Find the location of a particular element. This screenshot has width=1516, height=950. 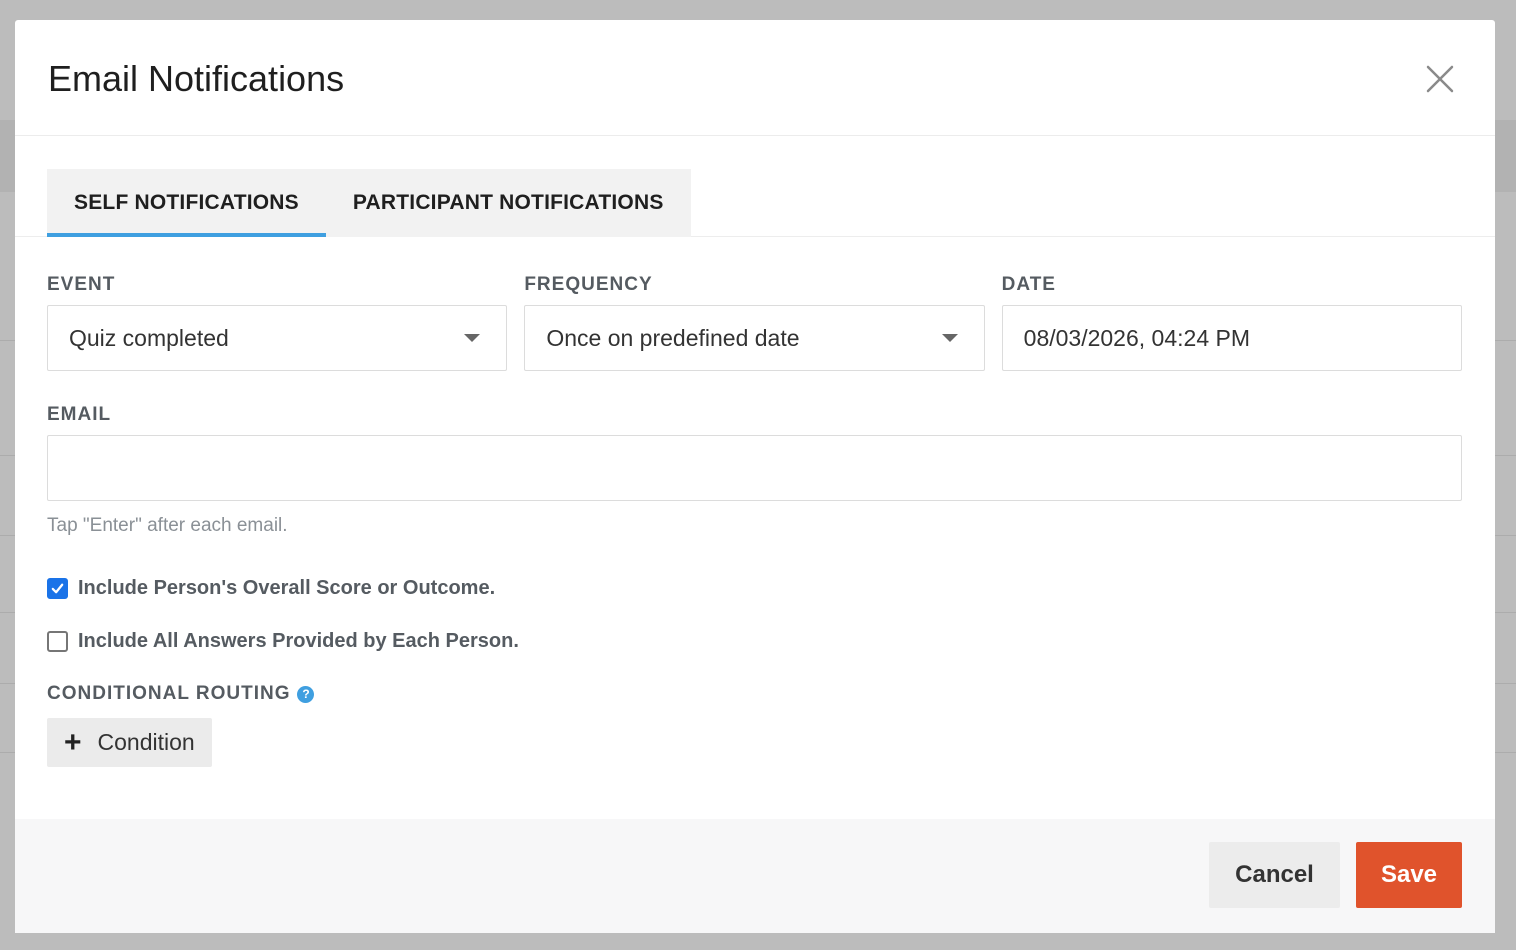

frequency-select: Once on predefined date is located at coordinates (754, 338).